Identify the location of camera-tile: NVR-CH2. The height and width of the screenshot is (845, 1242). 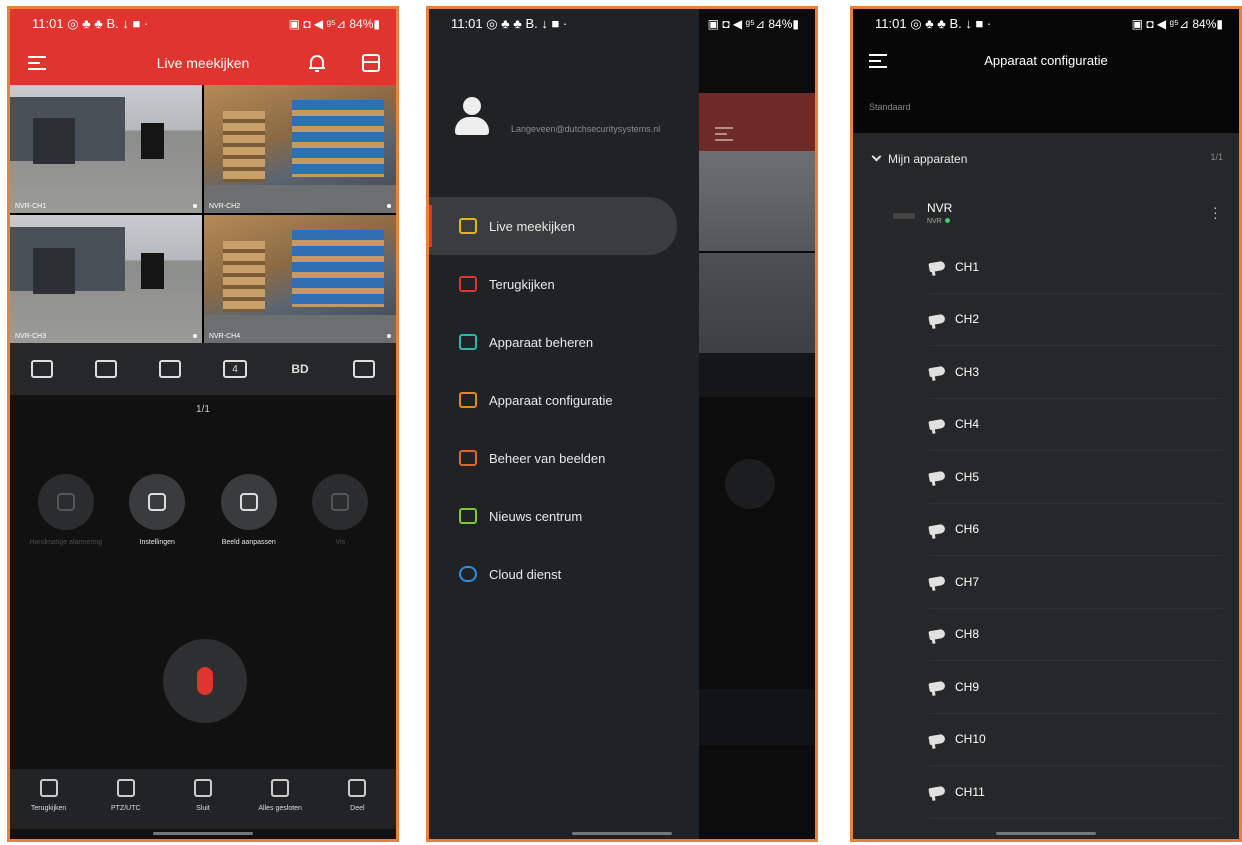
(300, 149).